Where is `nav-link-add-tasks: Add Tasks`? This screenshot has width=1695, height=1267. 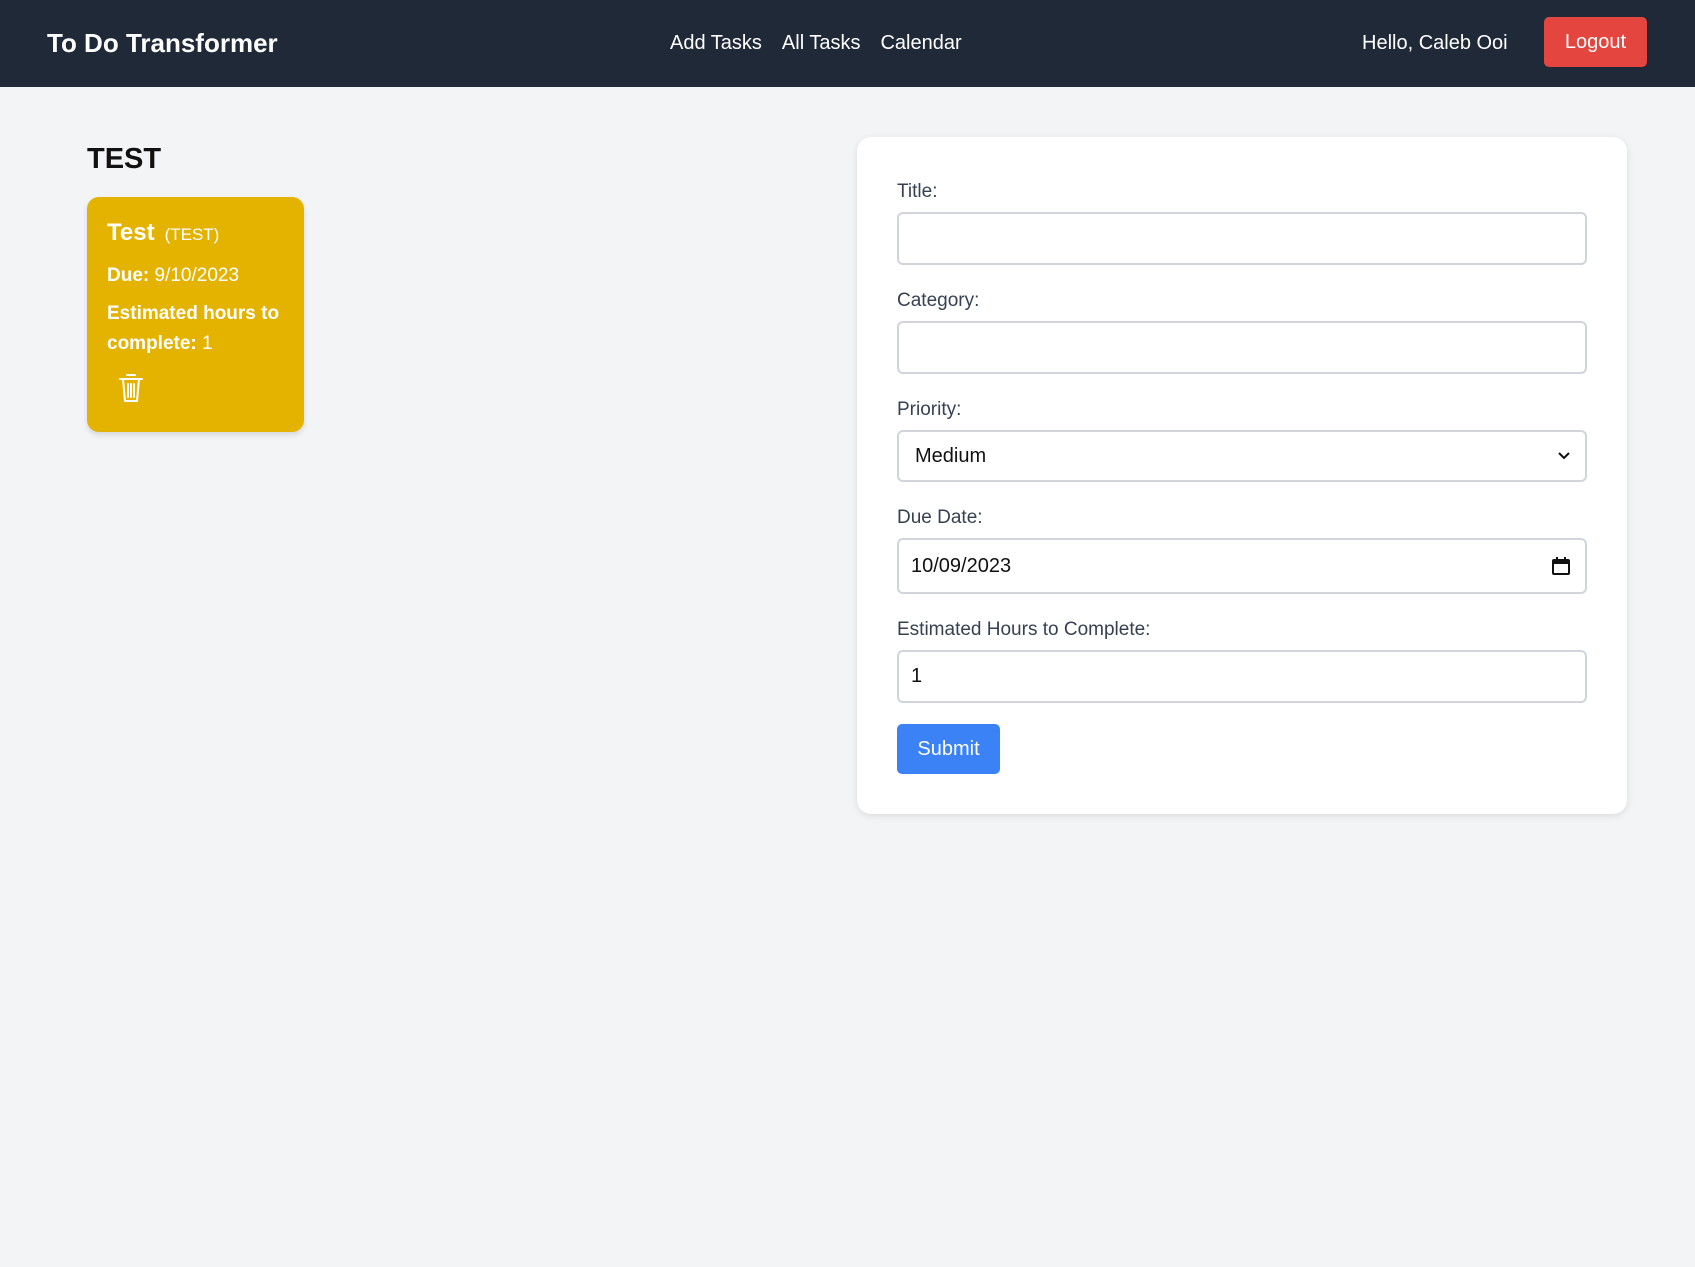 nav-link-add-tasks: Add Tasks is located at coordinates (716, 43).